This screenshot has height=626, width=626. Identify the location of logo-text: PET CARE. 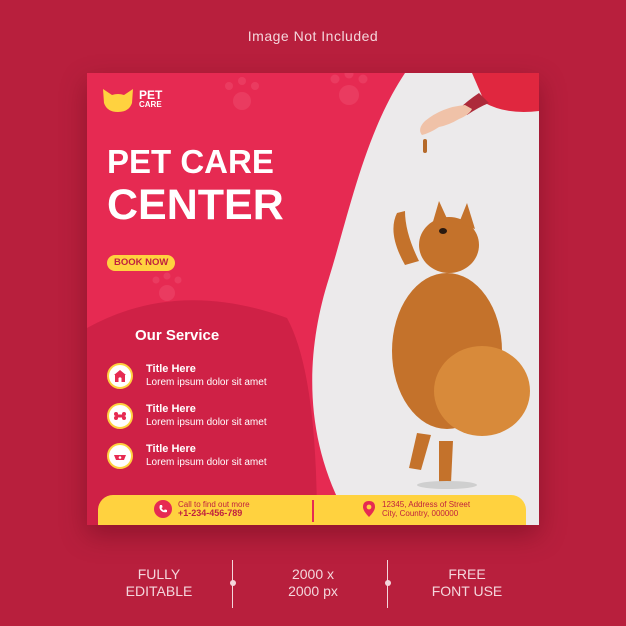
(151, 99).